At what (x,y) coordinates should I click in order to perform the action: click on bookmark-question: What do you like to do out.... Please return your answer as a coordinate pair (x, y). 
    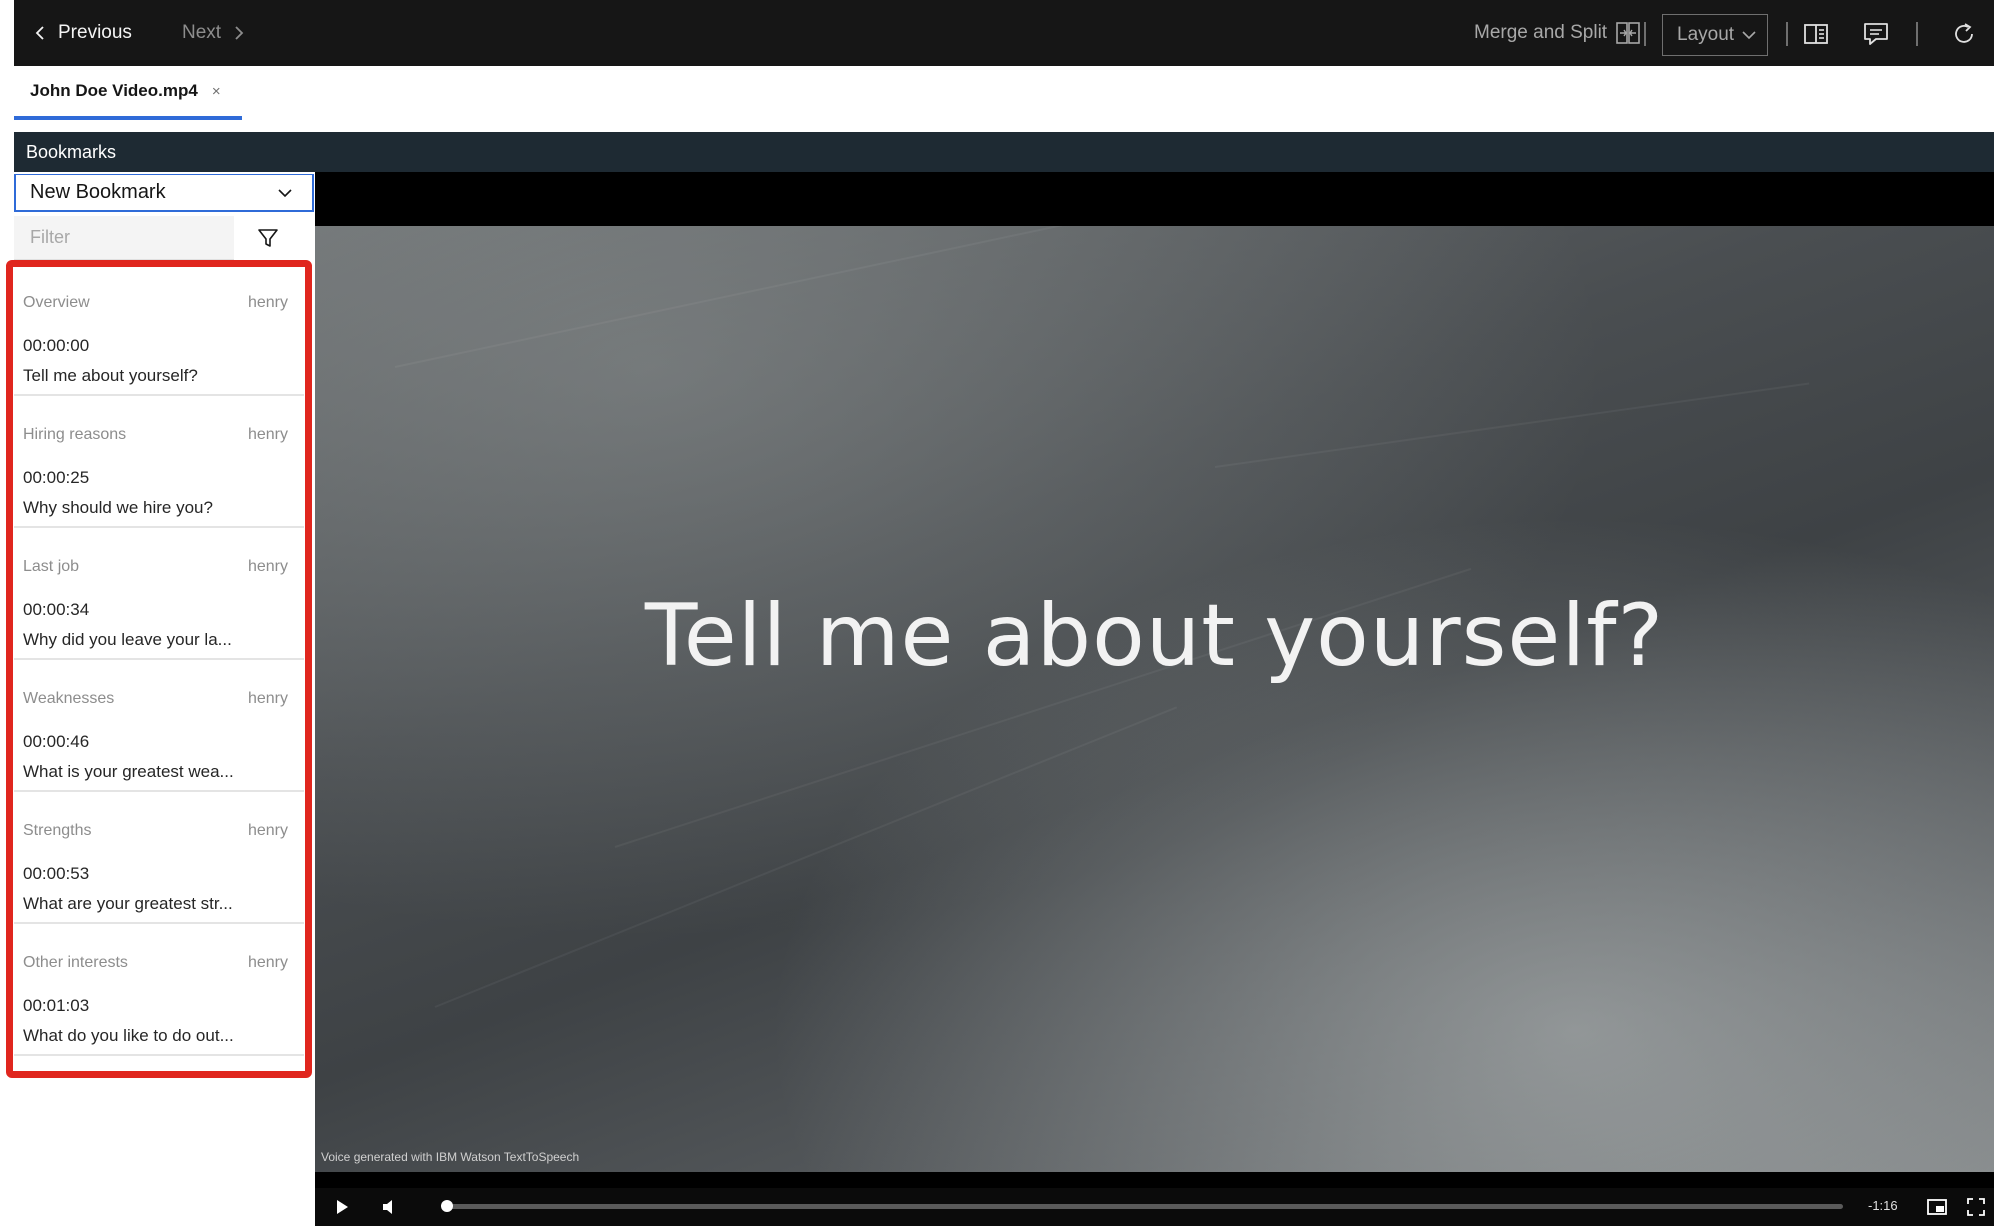
    Looking at the image, I should click on (128, 1035).